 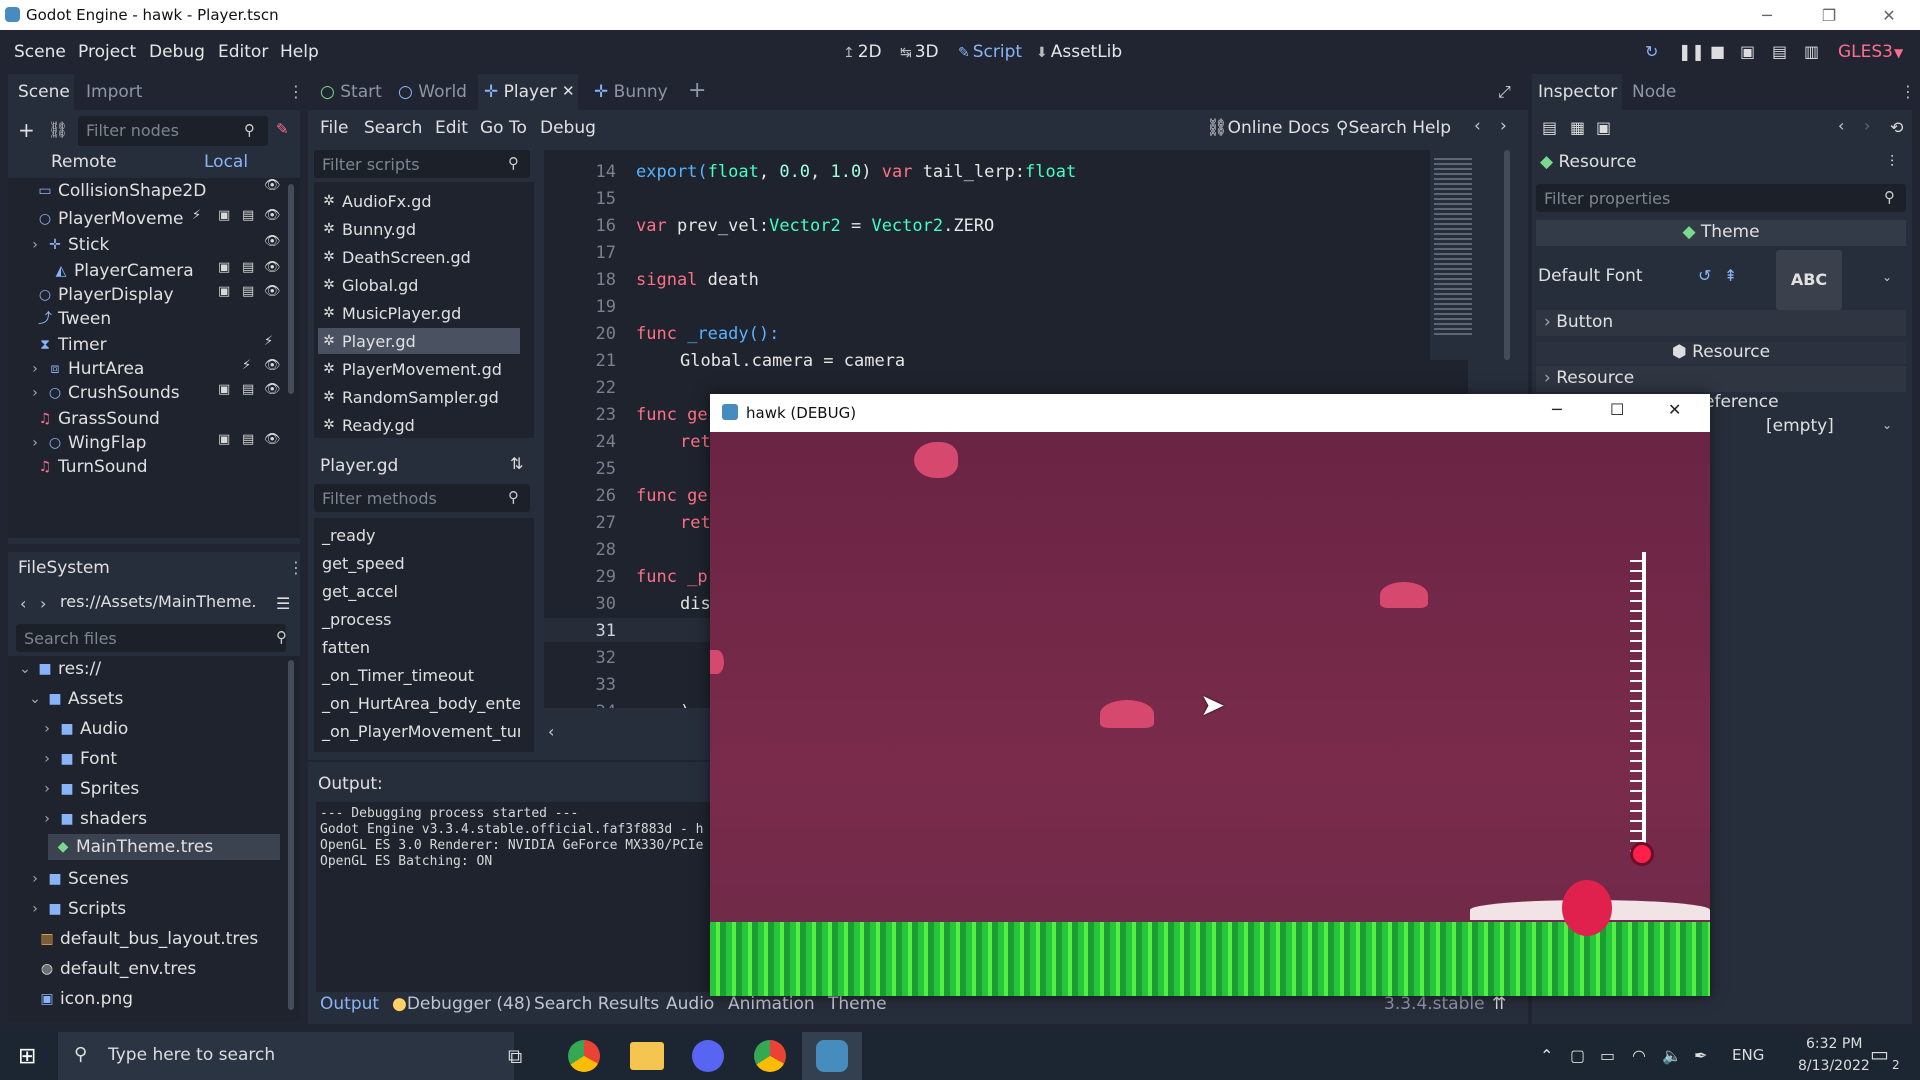 What do you see at coordinates (122, 191) in the screenshot?
I see `node-collisionshape2d: ▭ CollisionShape2D` at bounding box center [122, 191].